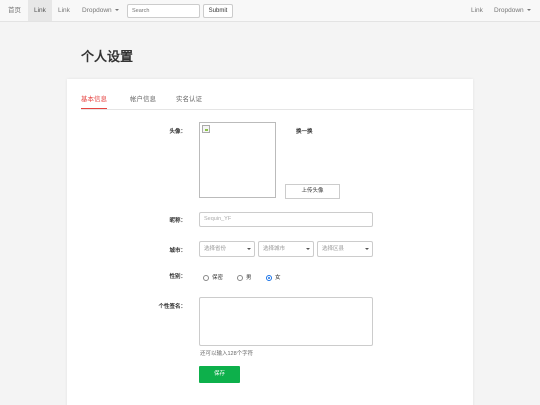 This screenshot has width=540, height=405. What do you see at coordinates (244, 277) in the screenshot?
I see `gender-option-male: 男` at bounding box center [244, 277].